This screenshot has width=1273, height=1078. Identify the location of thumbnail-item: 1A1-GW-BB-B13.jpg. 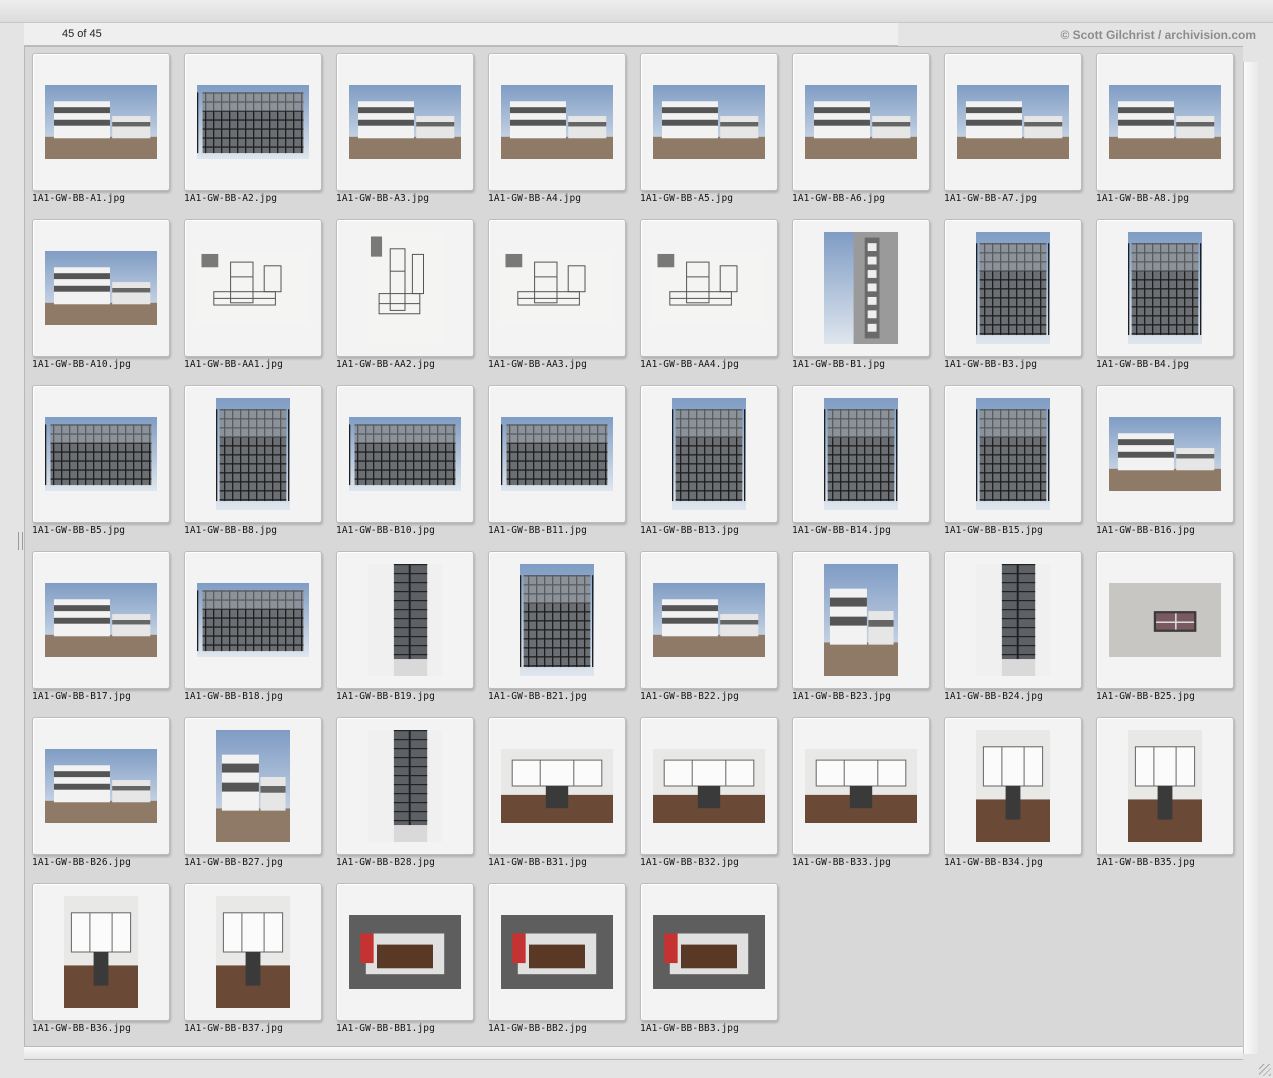
(716, 468).